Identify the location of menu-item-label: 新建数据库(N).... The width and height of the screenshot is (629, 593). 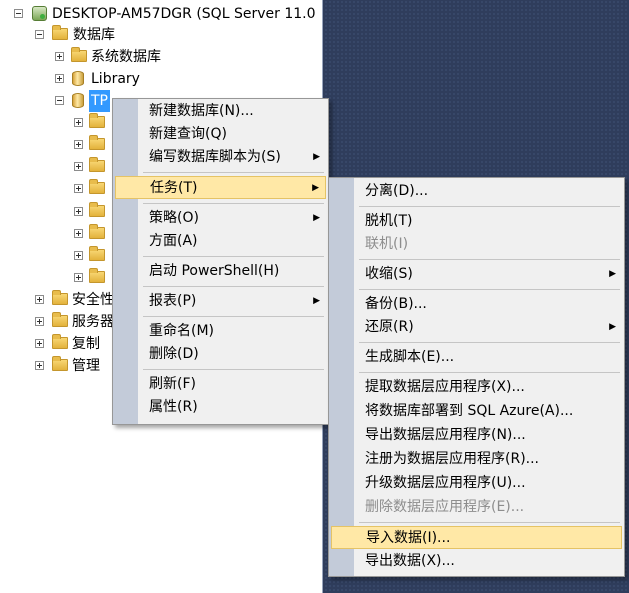
(201, 111).